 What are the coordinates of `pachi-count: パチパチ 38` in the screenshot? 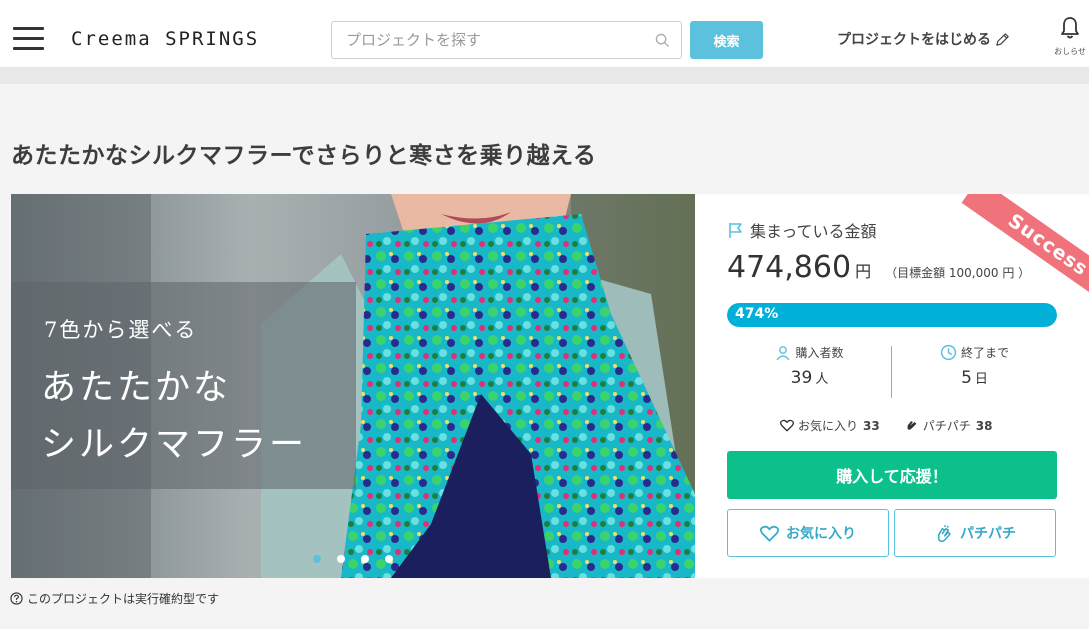 It's located at (949, 425).